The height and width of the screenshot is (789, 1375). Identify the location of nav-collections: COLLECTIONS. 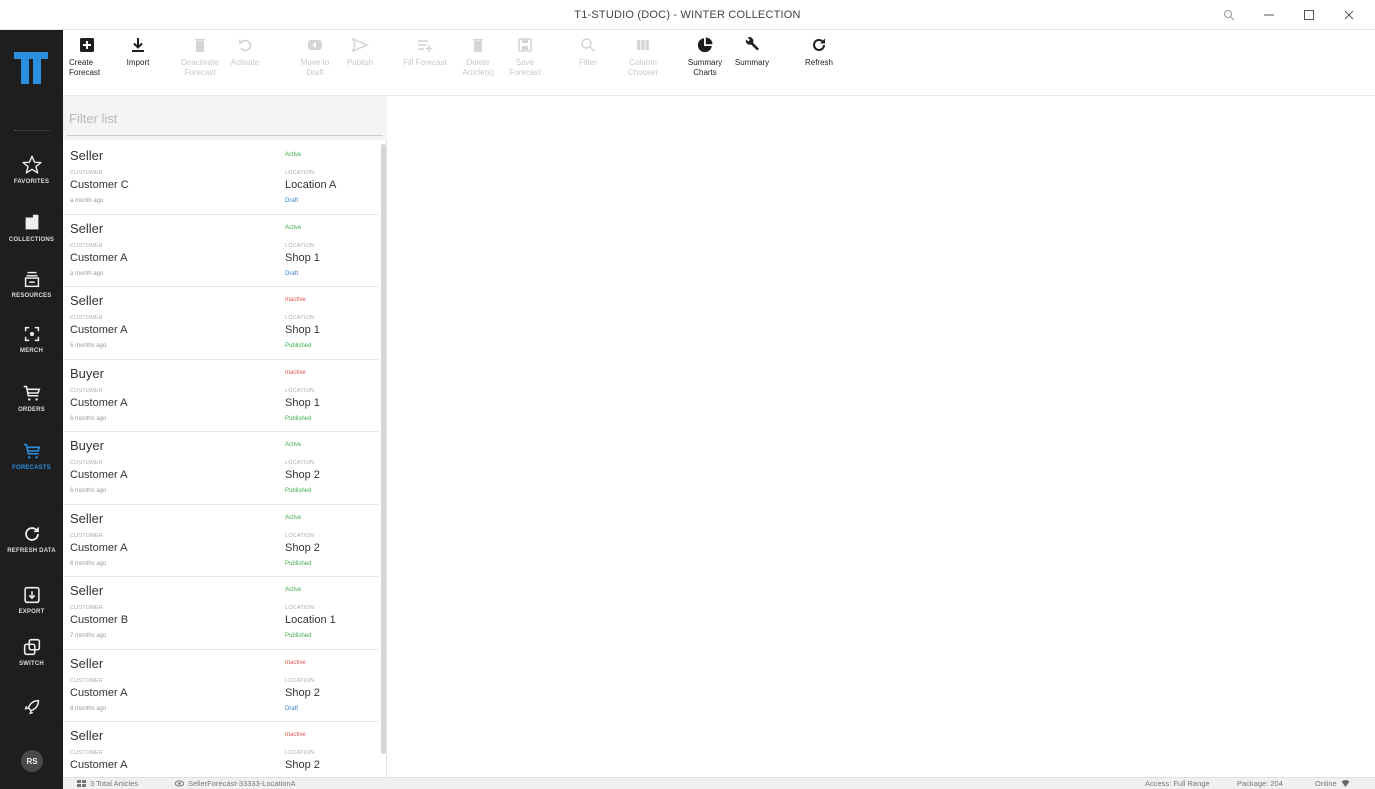
(31, 227).